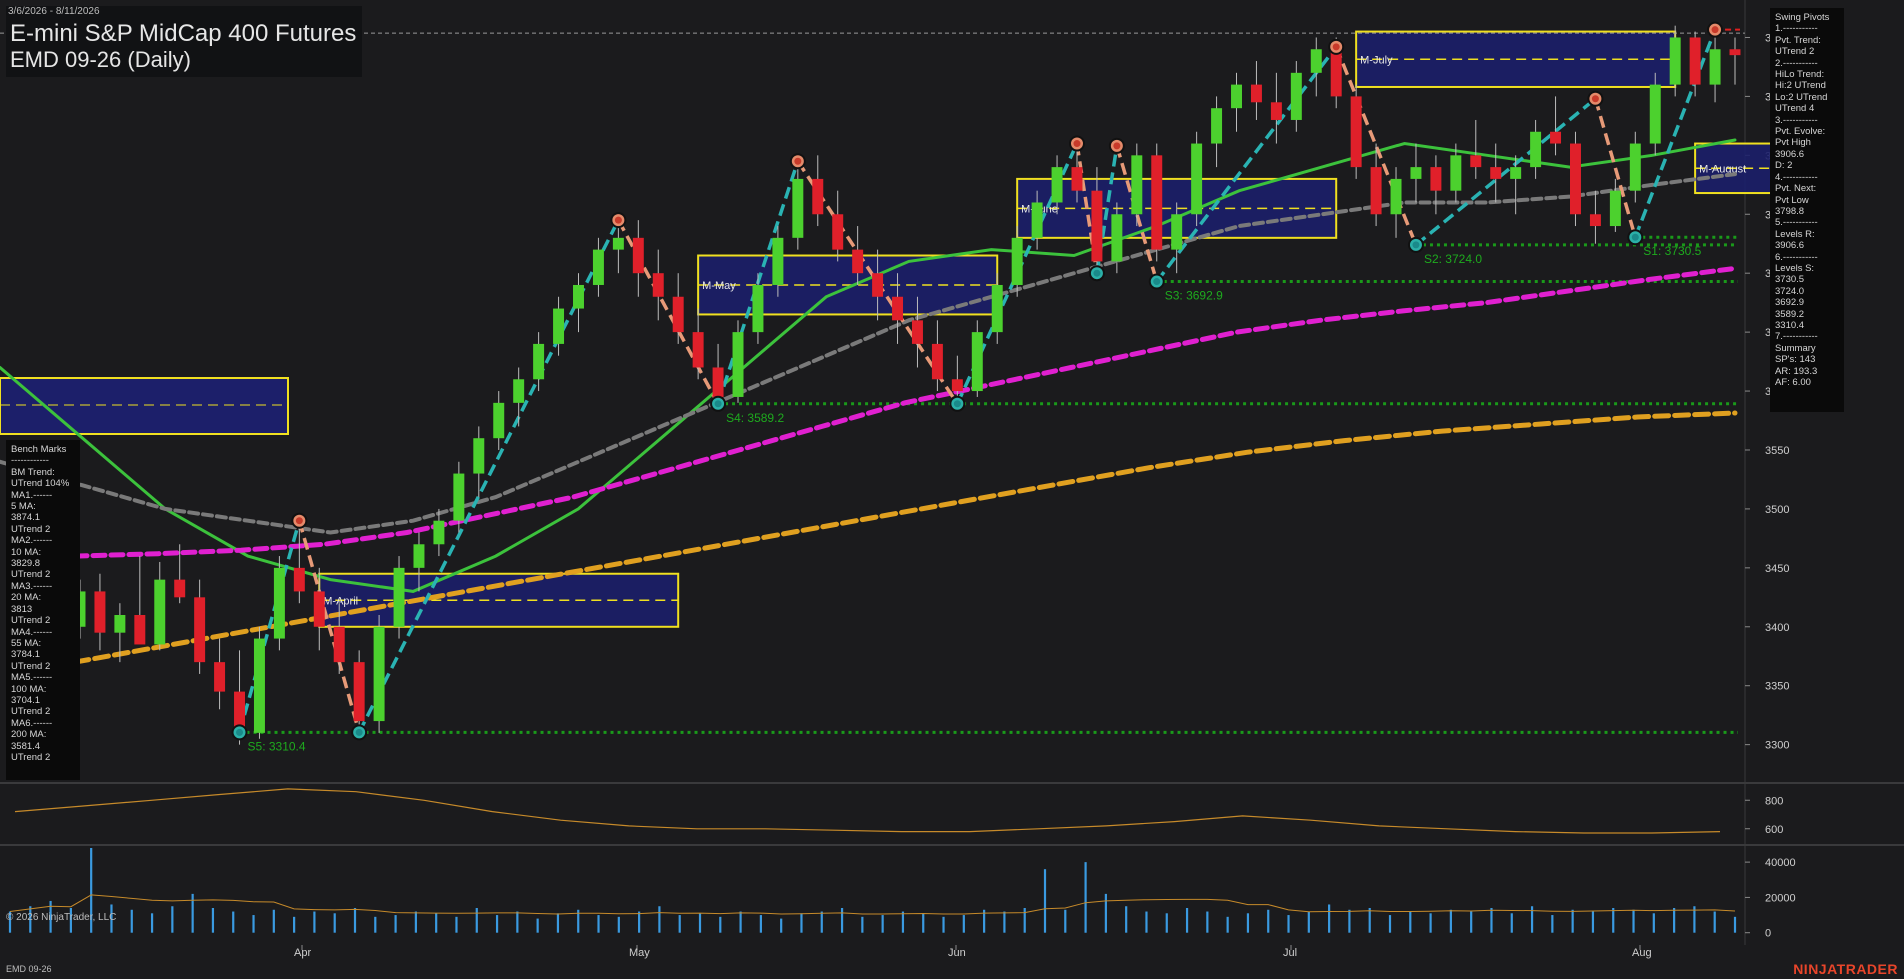  Describe the element at coordinates (183, 33) in the screenshot. I see `instrument-title: E-mini S&P MidCap 400 Futures` at that location.